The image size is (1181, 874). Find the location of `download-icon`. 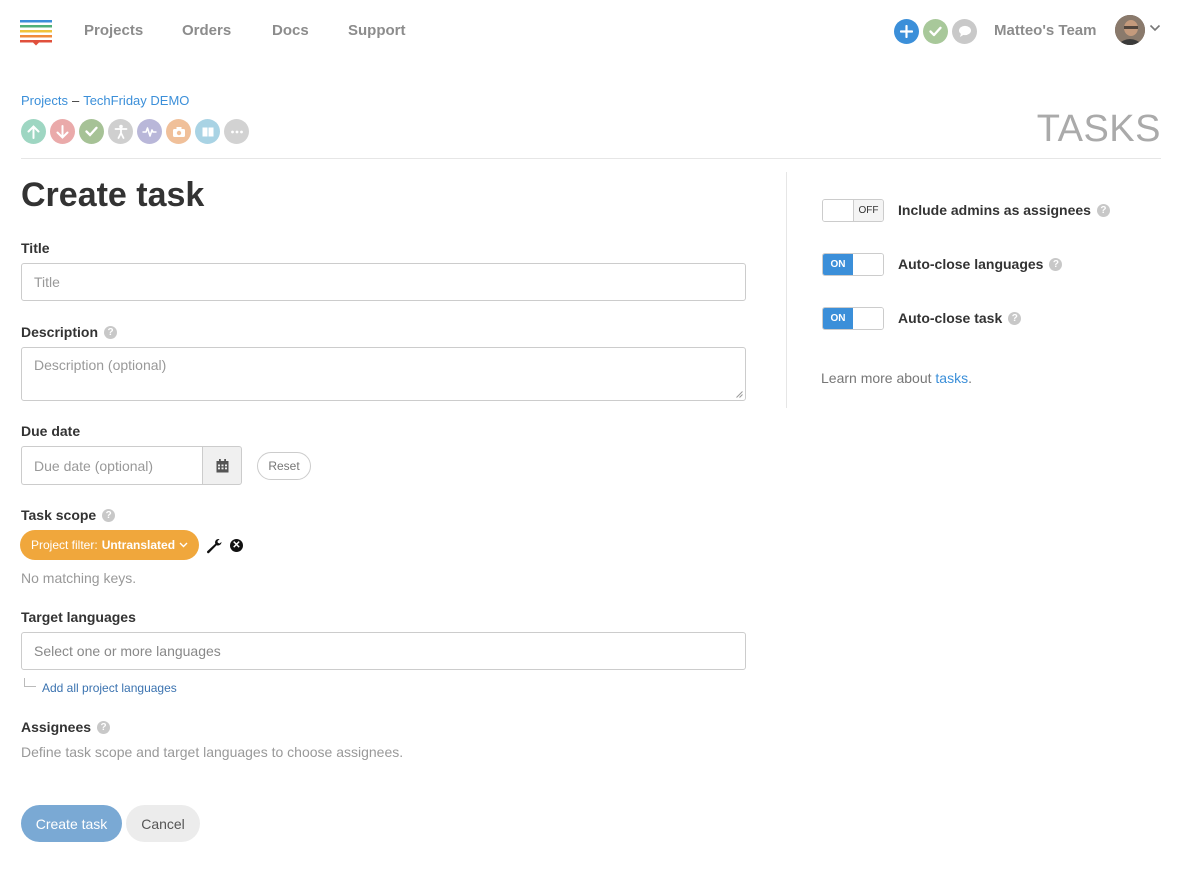

download-icon is located at coordinates (62, 131).